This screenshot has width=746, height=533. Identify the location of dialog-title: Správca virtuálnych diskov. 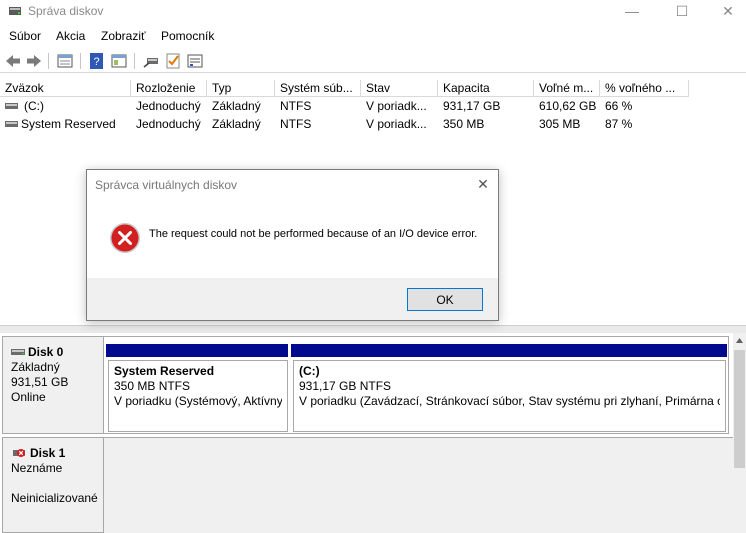
(166, 185).